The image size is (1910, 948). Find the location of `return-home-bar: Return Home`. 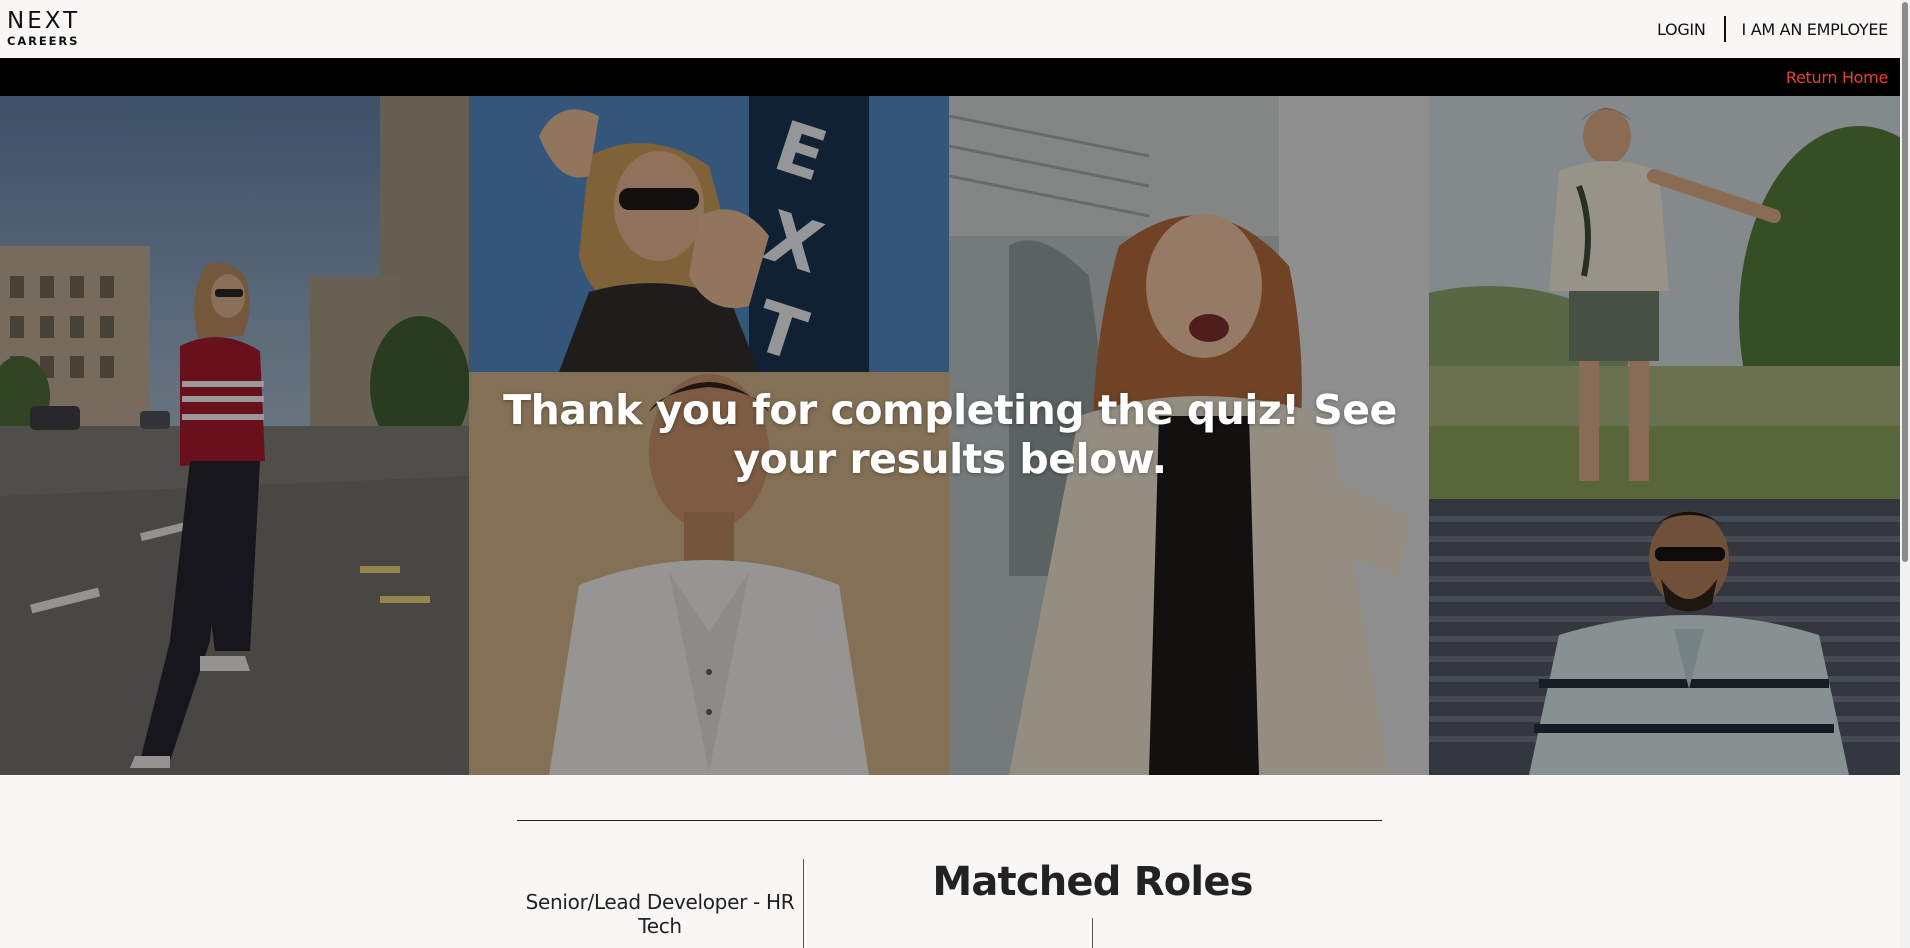

return-home-bar: Return Home is located at coordinates (955, 77).